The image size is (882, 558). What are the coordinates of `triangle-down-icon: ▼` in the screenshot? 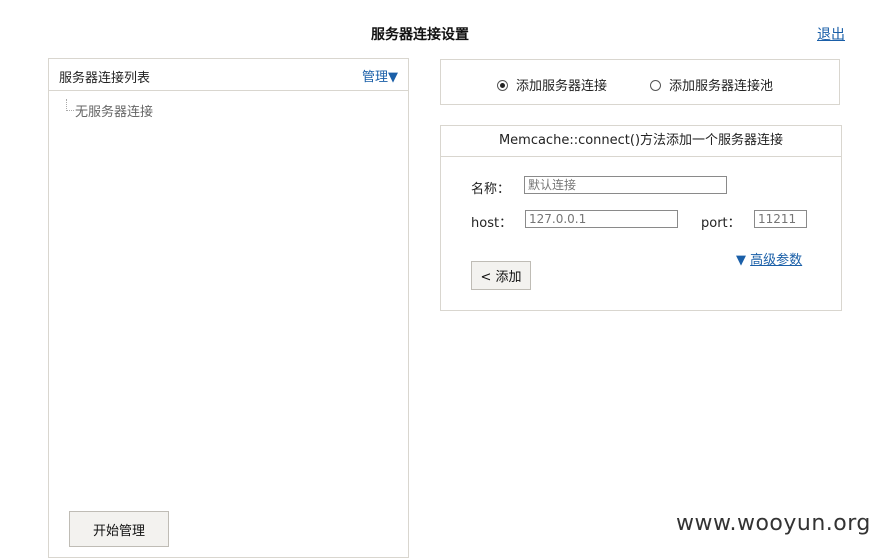 It's located at (741, 260).